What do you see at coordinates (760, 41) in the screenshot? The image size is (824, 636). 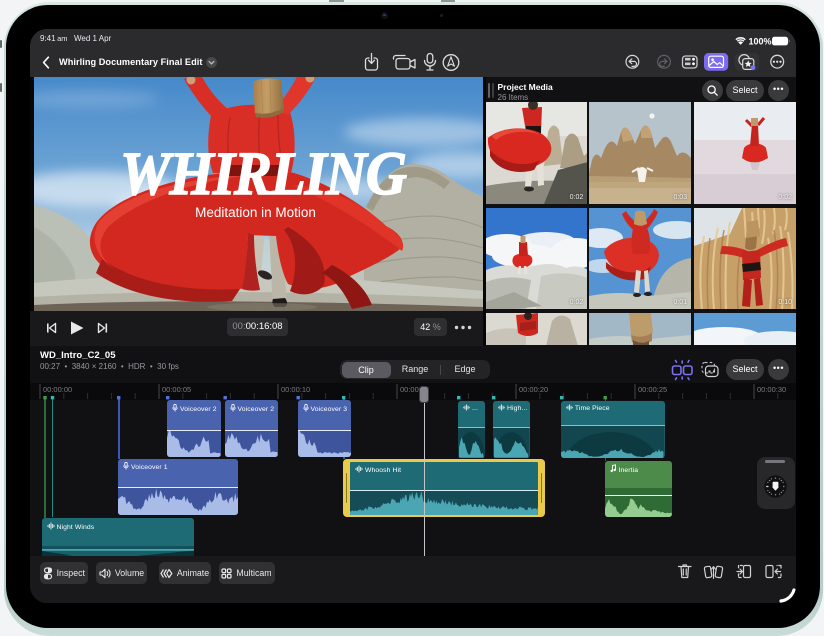 I see `svg-text: 100%` at bounding box center [760, 41].